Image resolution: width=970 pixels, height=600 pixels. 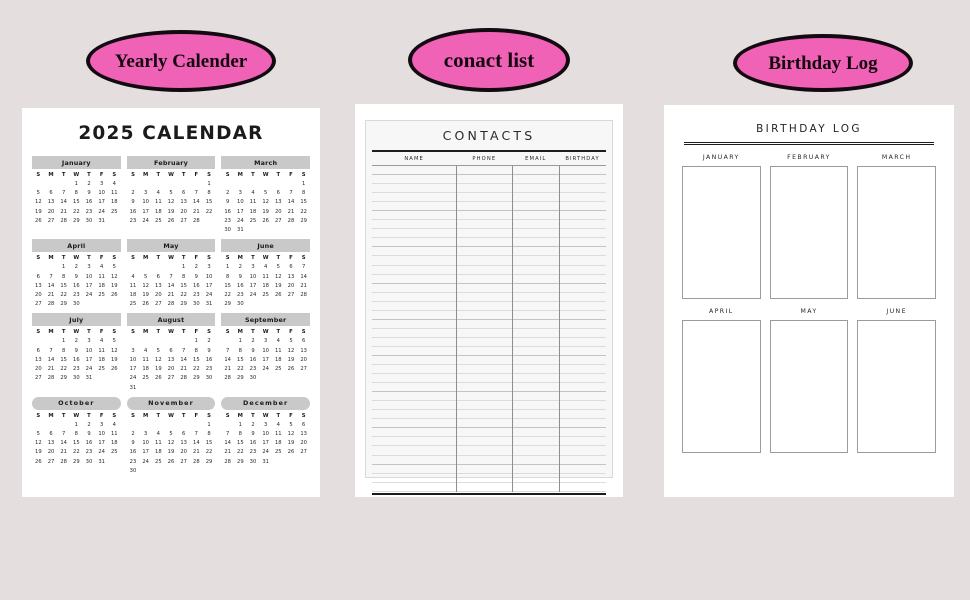 What do you see at coordinates (101, 220) in the screenshot?
I see `calendar-day-cell: 31` at bounding box center [101, 220].